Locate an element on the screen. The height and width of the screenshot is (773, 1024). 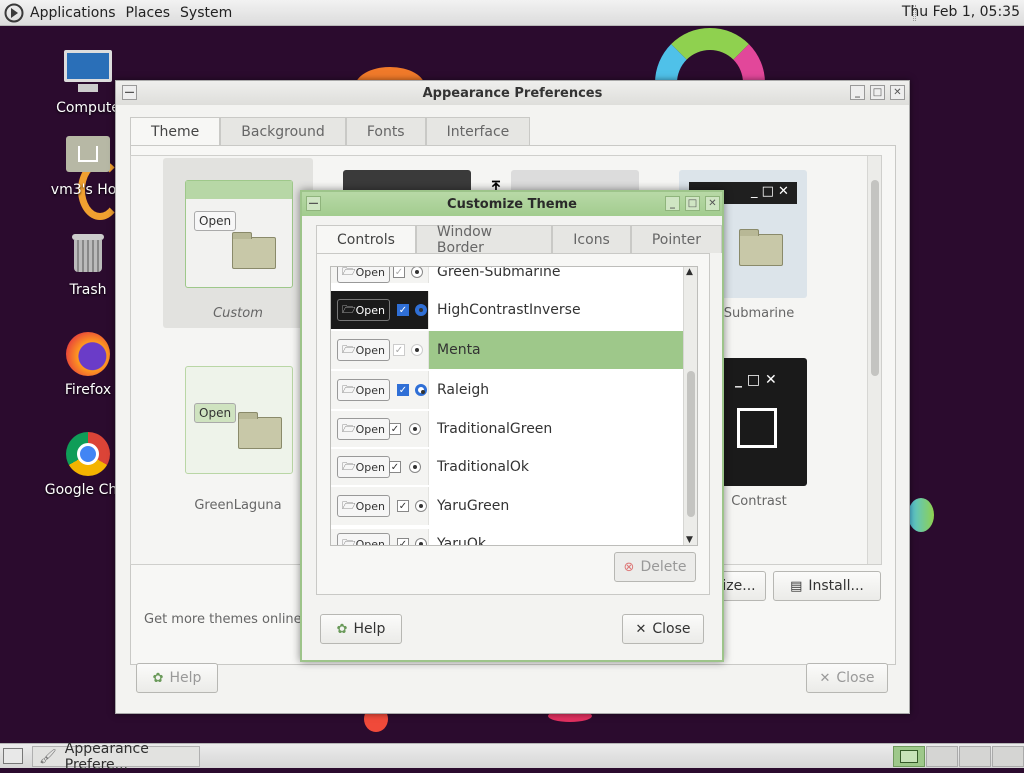
help-icon: ✿ is located at coordinates (342, 629).